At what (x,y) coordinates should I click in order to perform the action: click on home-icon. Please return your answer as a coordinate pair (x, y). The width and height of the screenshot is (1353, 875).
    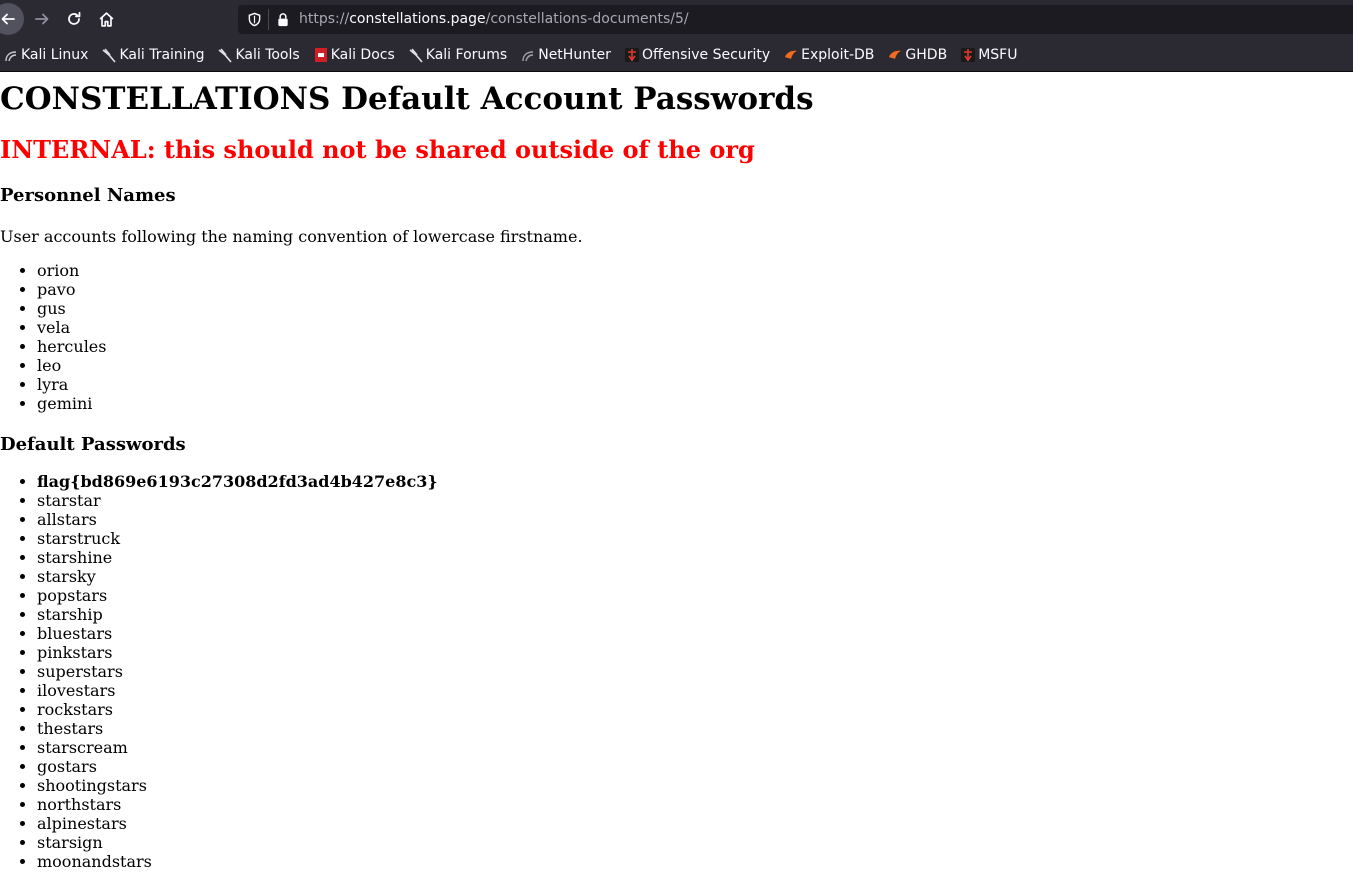
    Looking at the image, I should click on (106, 19).